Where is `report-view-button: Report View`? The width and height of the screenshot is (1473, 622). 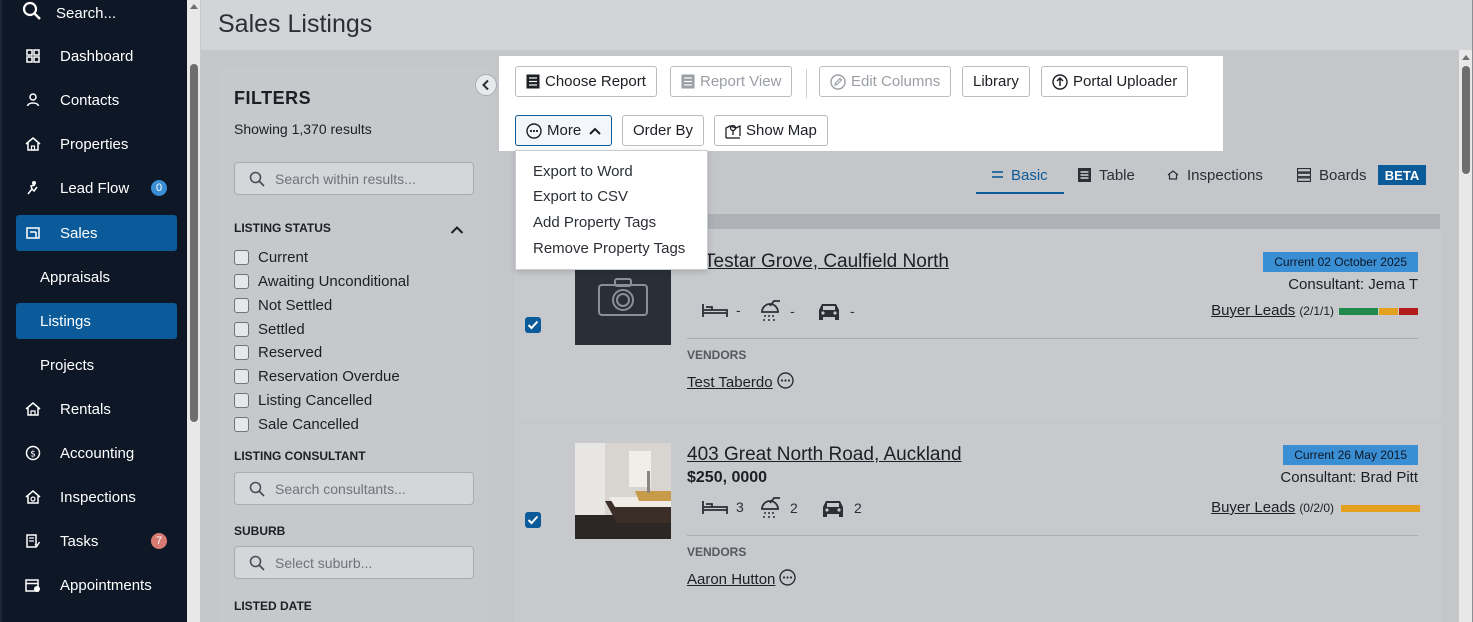
report-view-button: Report View is located at coordinates (731, 81).